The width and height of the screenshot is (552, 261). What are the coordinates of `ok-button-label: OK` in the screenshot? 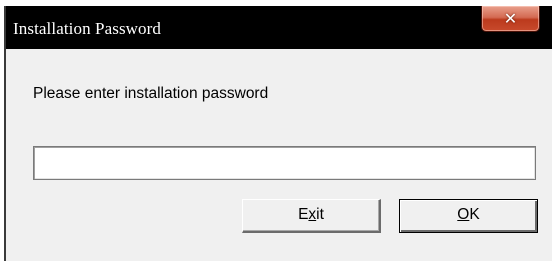 It's located at (468, 214).